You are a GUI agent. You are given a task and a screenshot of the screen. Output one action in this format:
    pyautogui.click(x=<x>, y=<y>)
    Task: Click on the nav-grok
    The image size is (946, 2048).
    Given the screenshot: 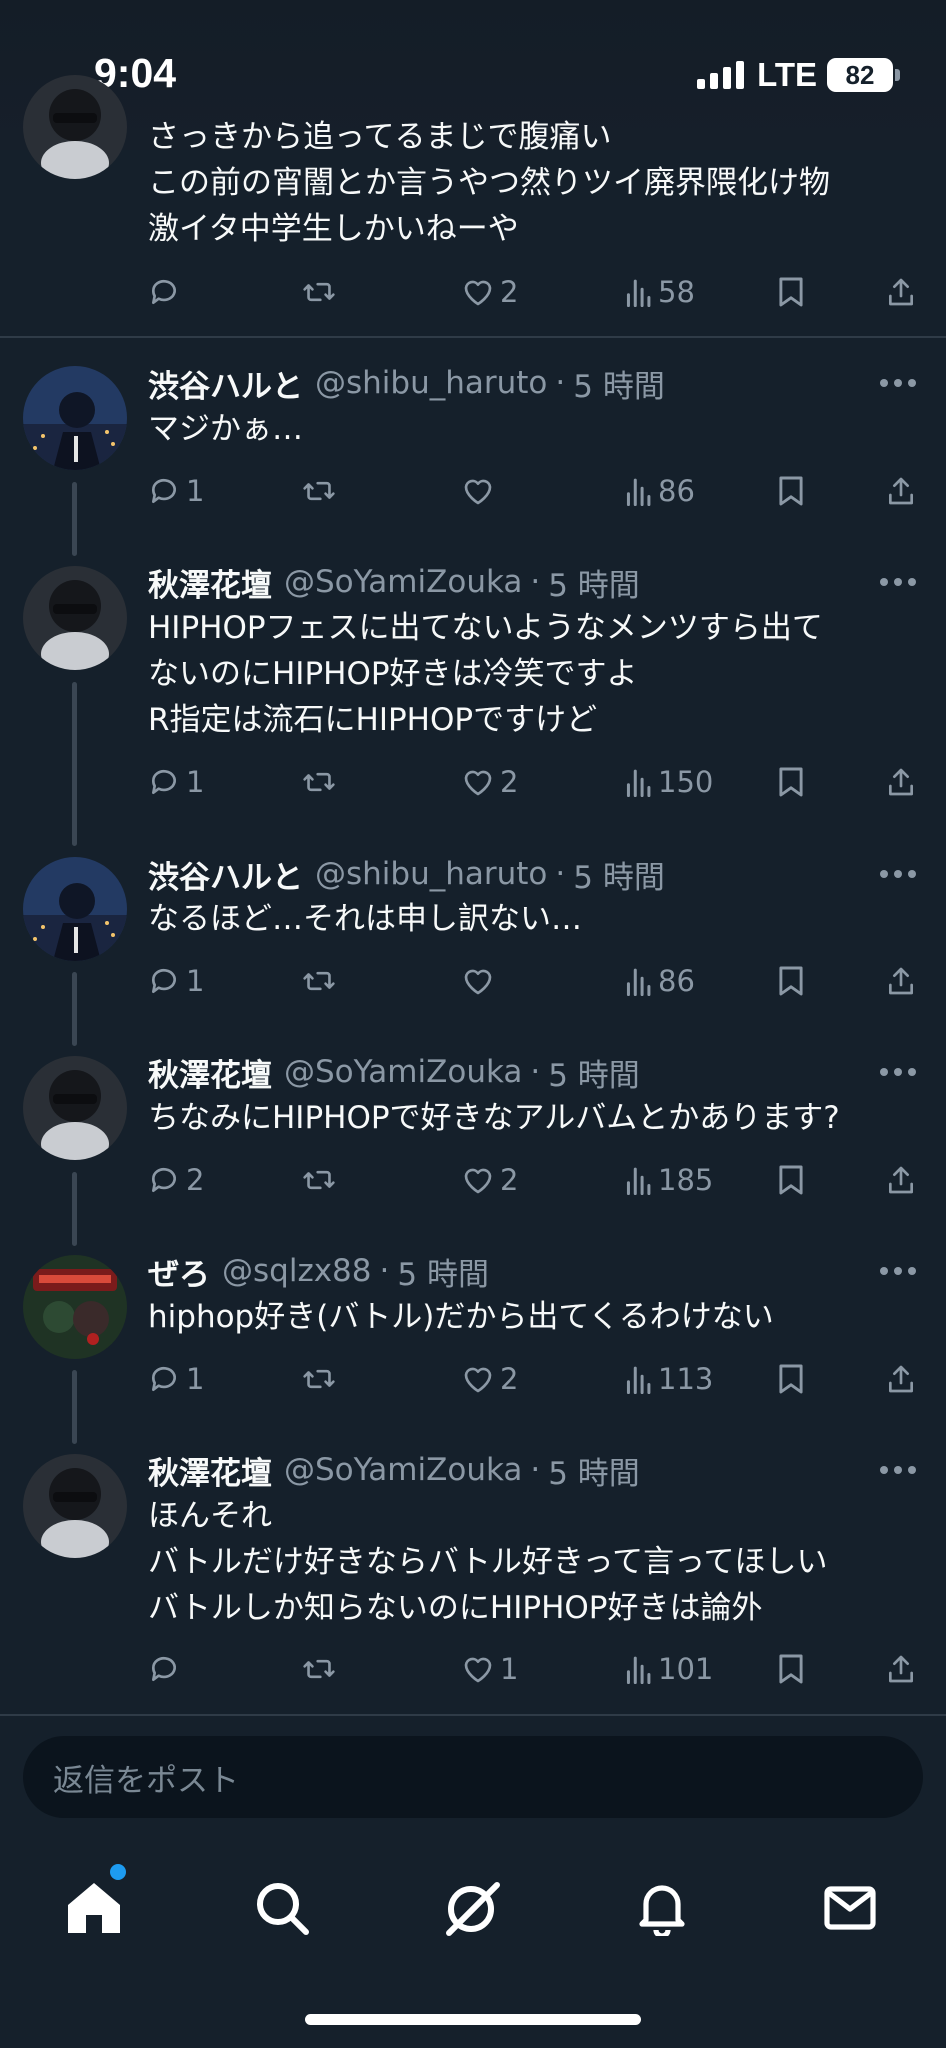 What is the action you would take?
    pyautogui.click(x=472, y=1908)
    